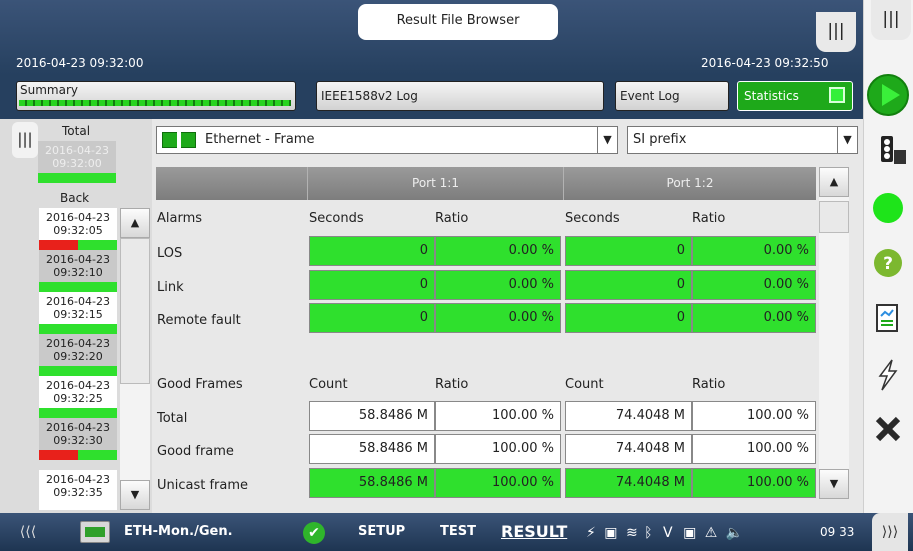 The image size is (913, 551). Describe the element at coordinates (77, 162) in the screenshot. I see `total-entry: 2016-04-23 09:32:00` at that location.